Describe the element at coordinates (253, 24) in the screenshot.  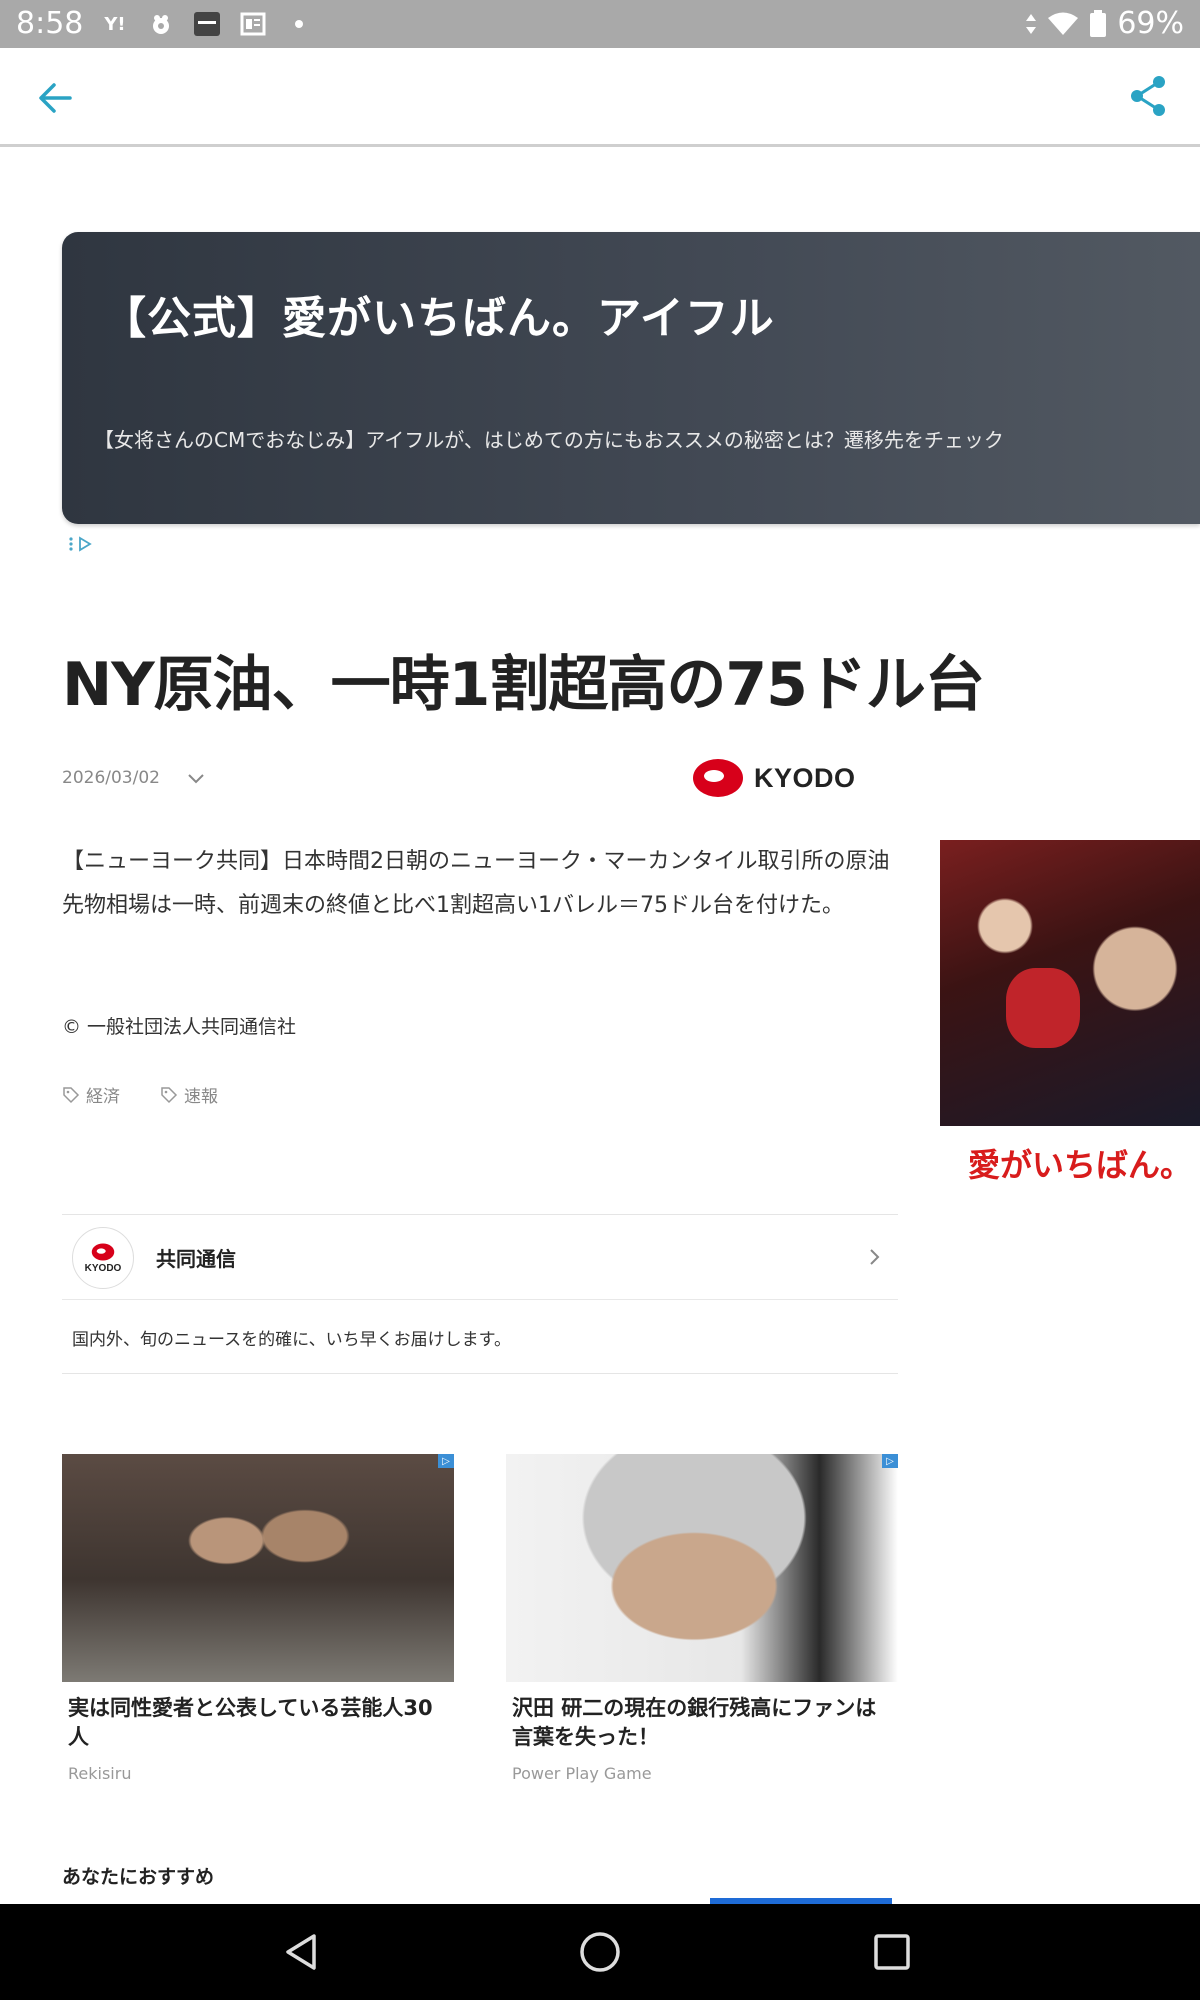
I see `newspaper-icon` at that location.